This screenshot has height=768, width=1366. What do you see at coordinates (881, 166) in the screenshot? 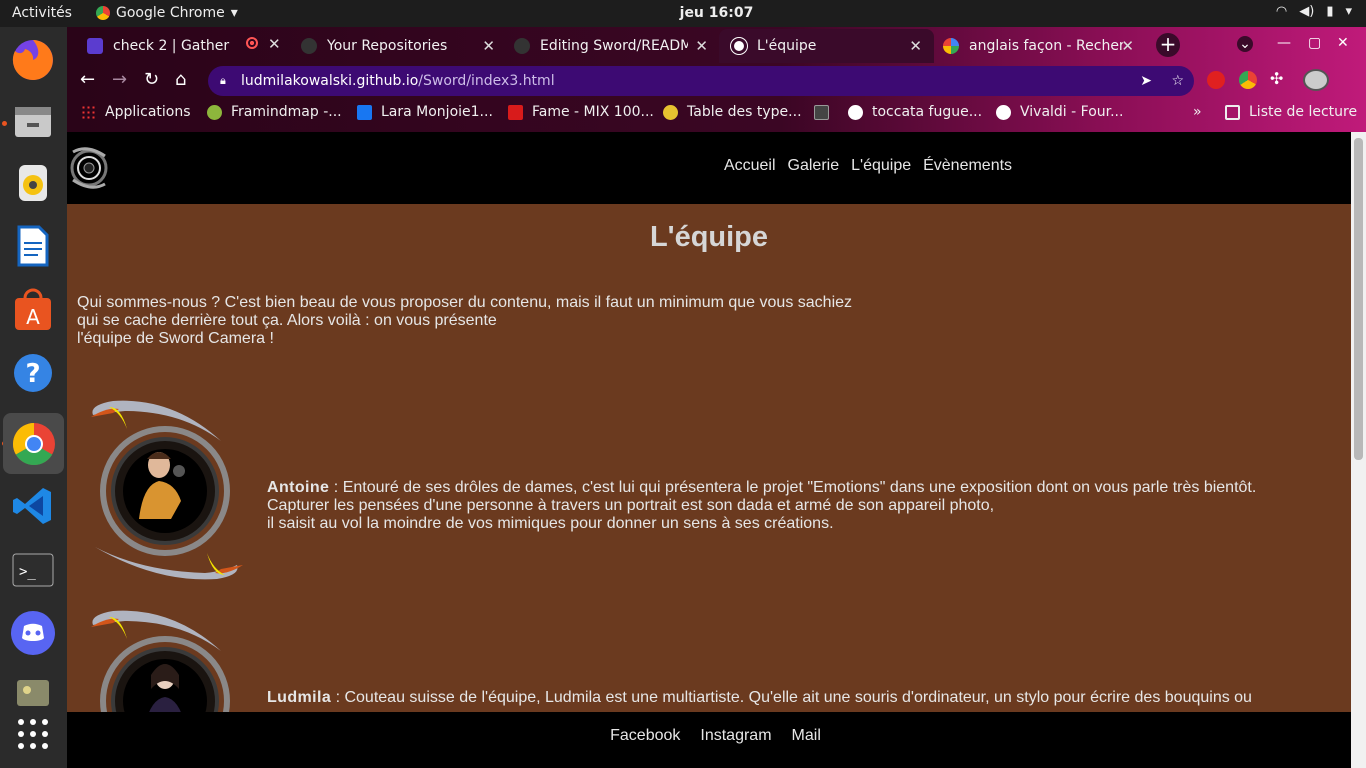
I see `nav-equipe: L'équipe` at bounding box center [881, 166].